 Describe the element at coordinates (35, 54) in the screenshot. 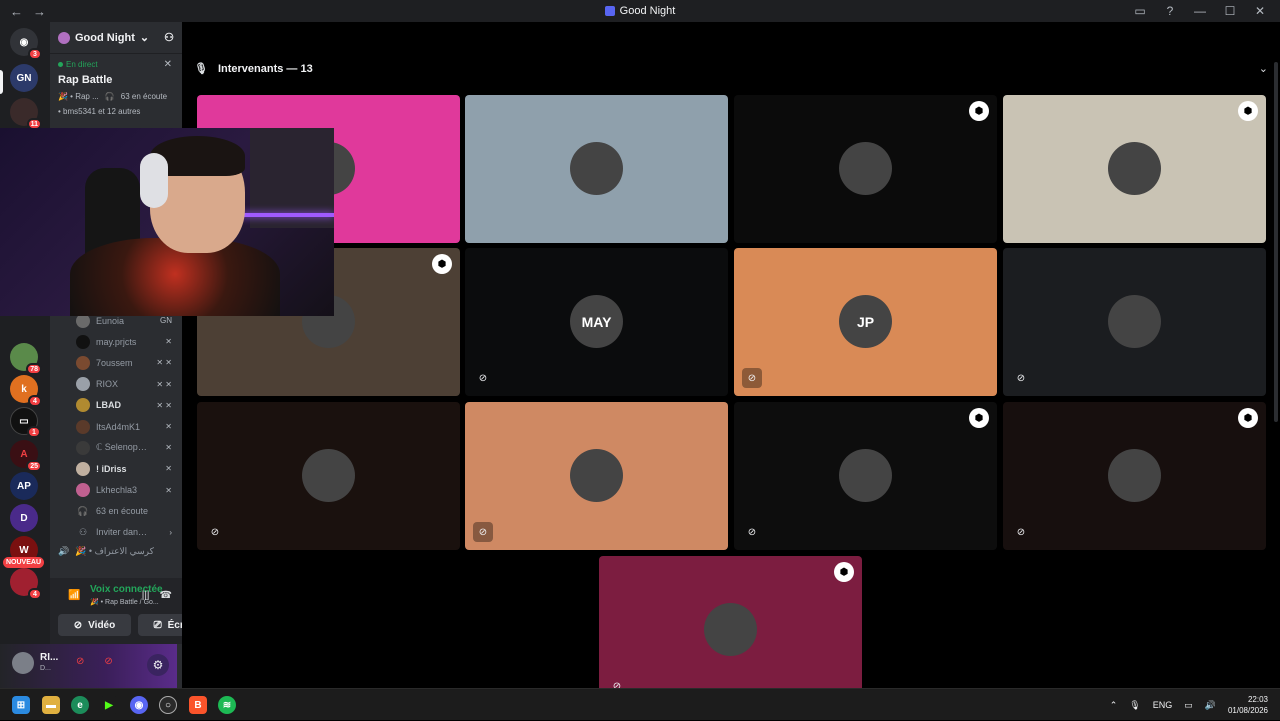

I see `dm-badge: 3` at that location.